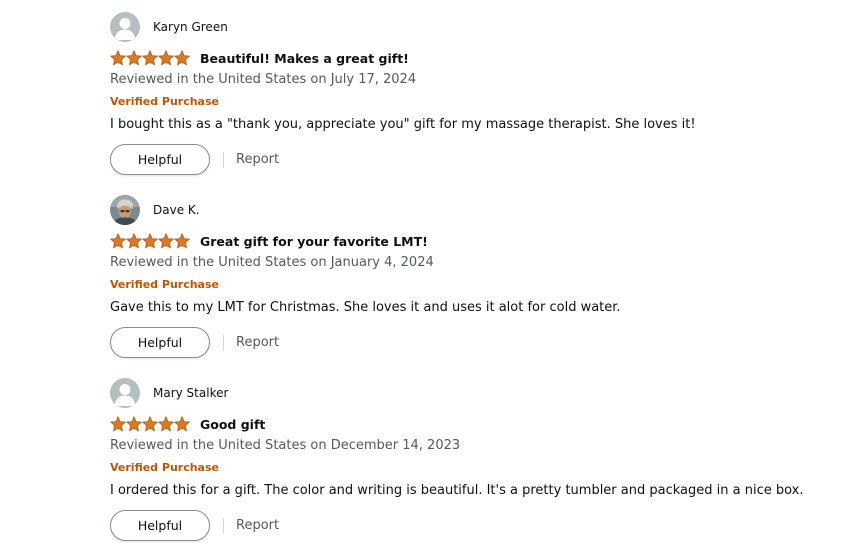 This screenshot has width=866, height=554. I want to click on review-headline: Beautiful! Makes a great gift!, so click(259, 58).